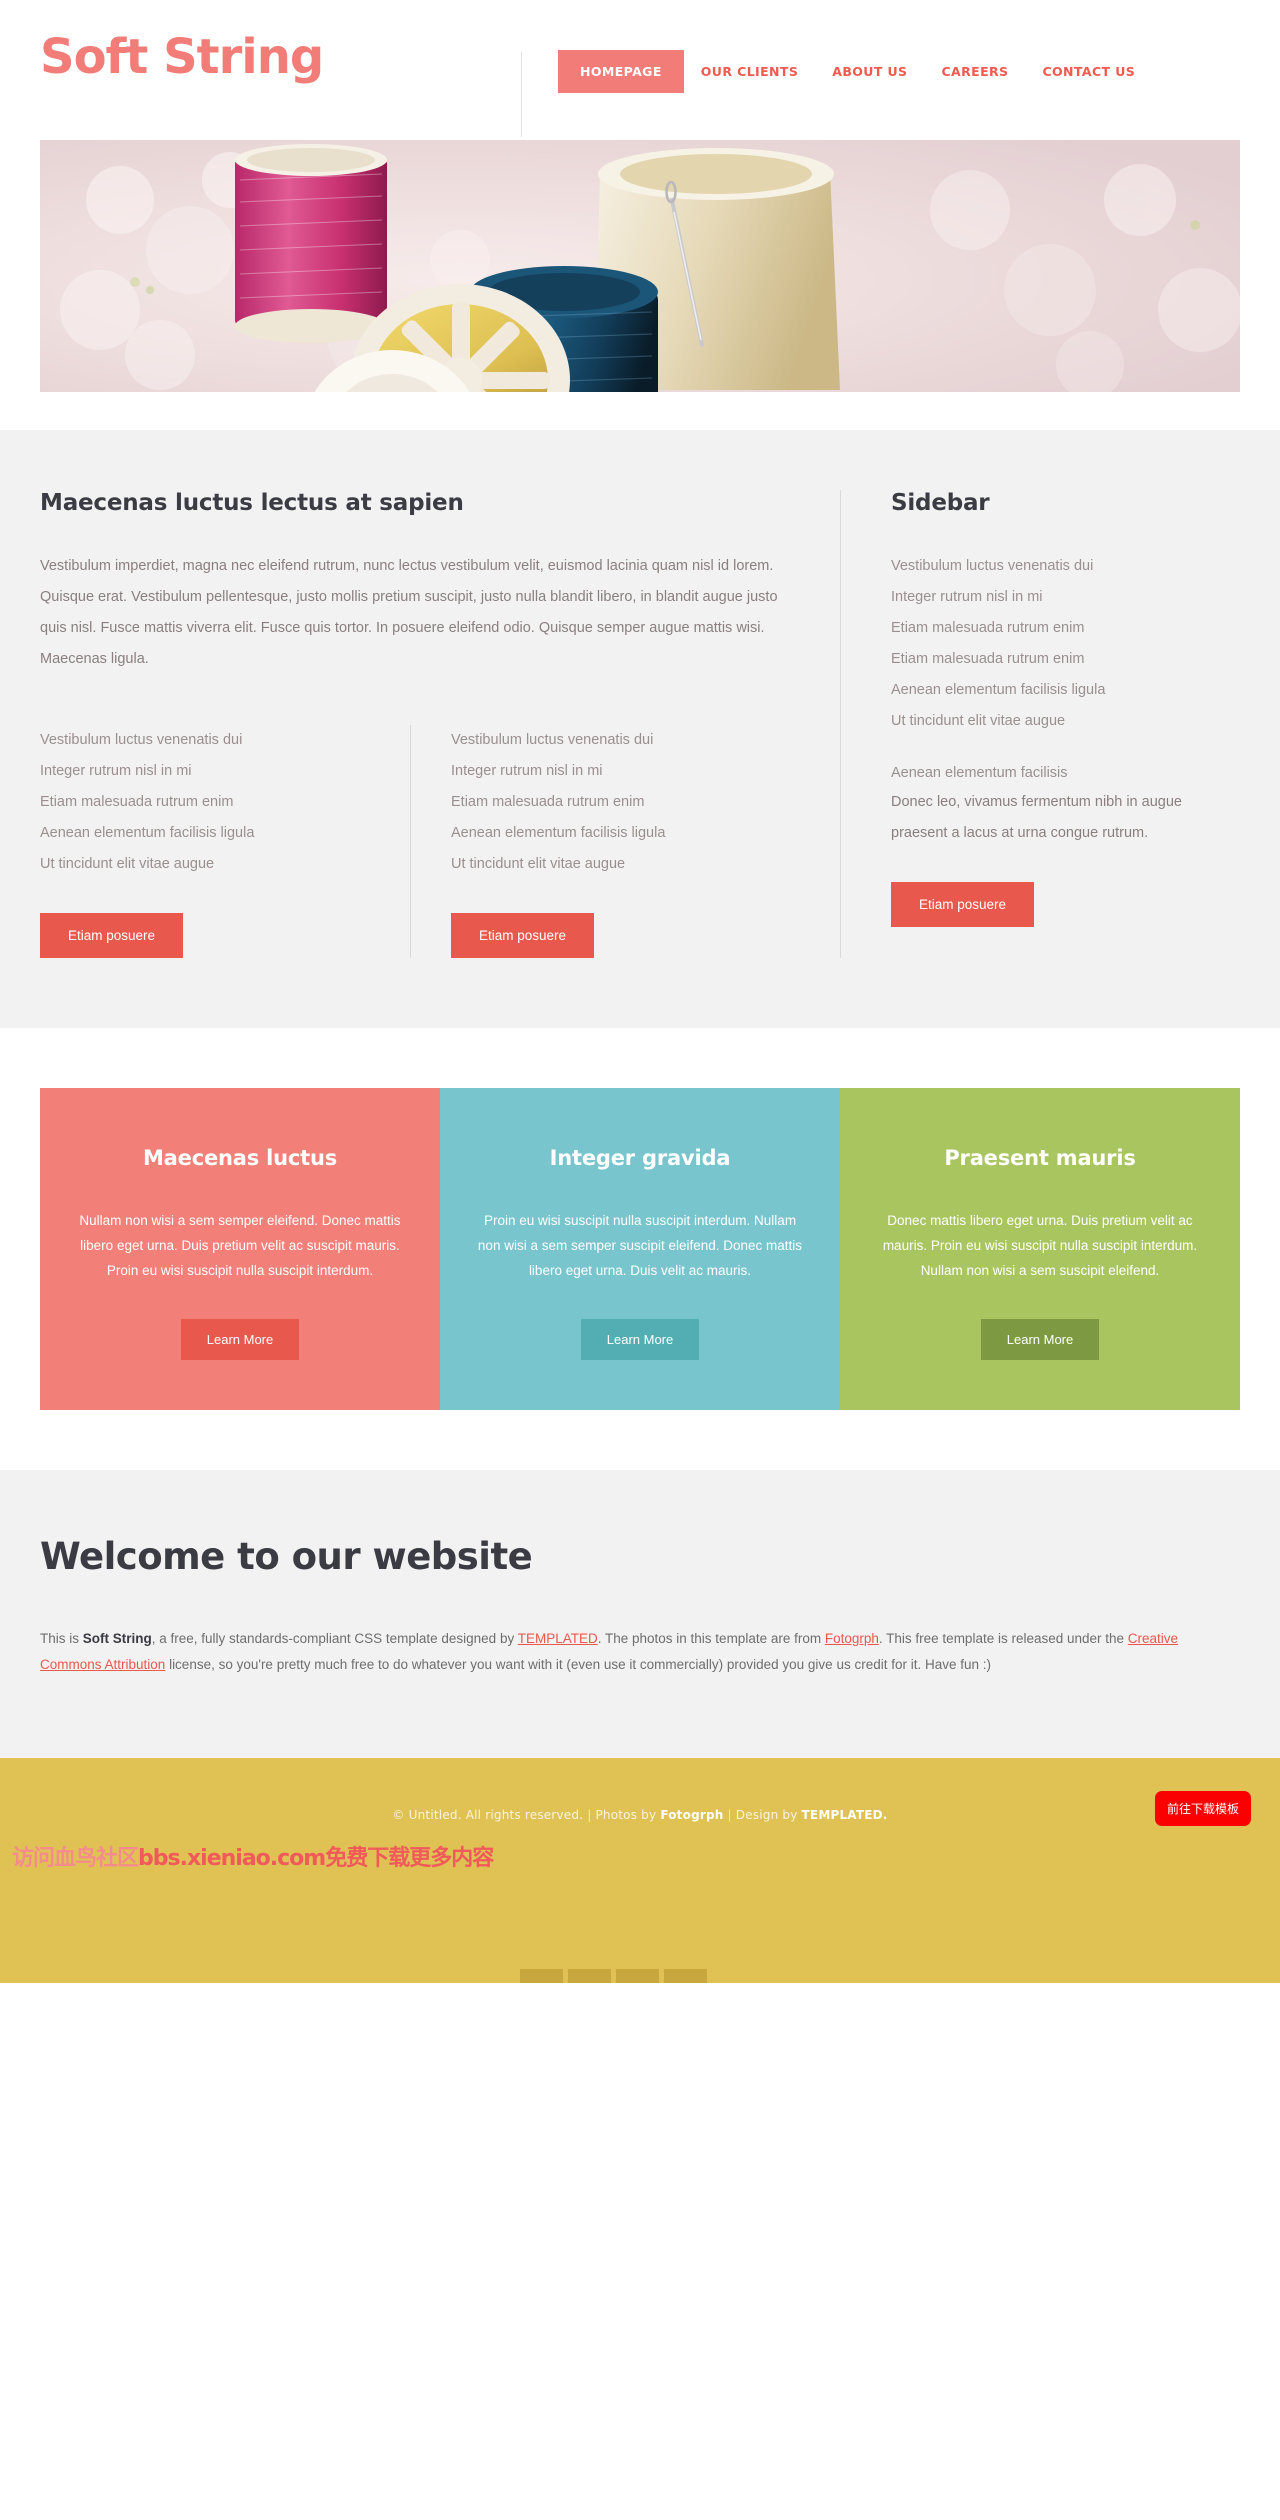 The width and height of the screenshot is (1280, 2520). I want to click on welcome-text-3: . The photos in this template are from, so click(711, 1638).